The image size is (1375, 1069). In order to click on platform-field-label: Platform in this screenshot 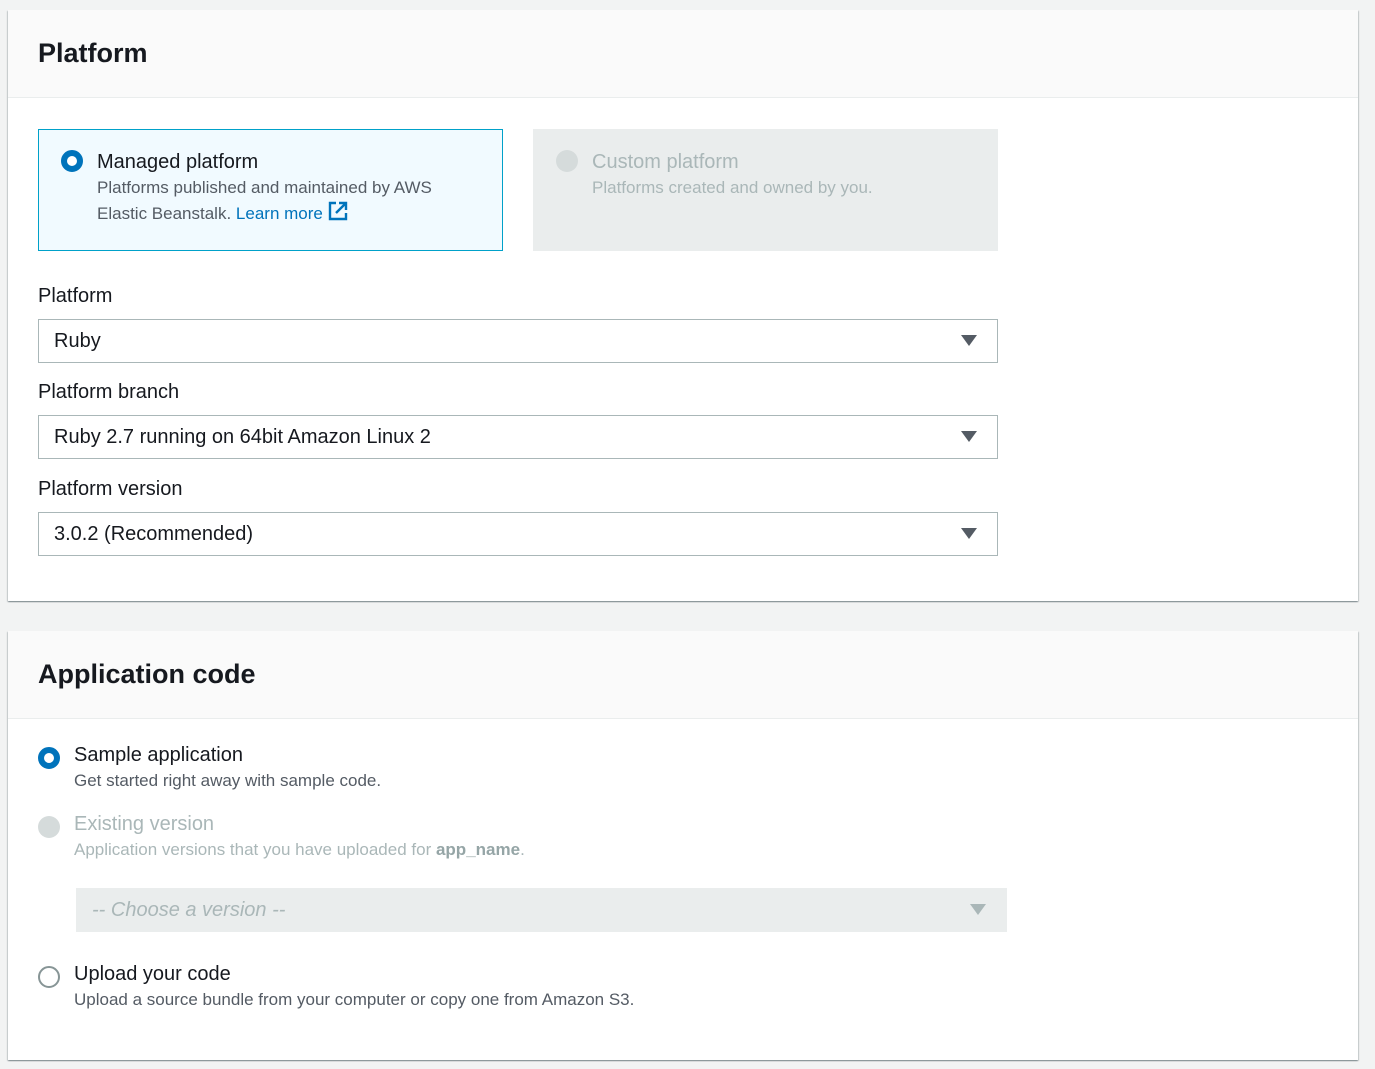, I will do `click(75, 296)`.